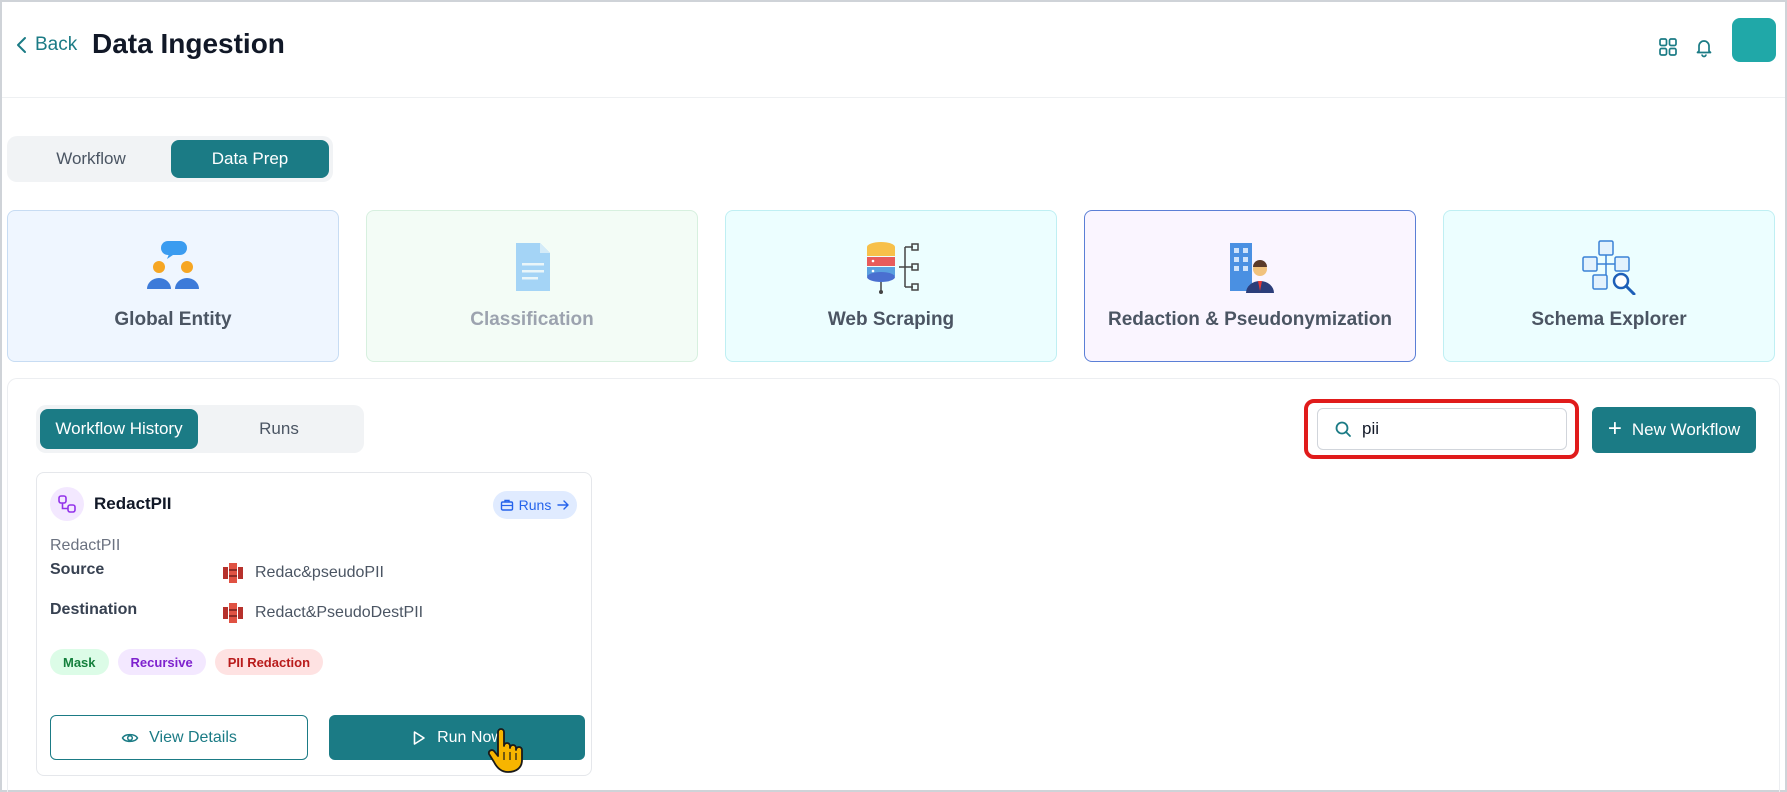 The height and width of the screenshot is (792, 1787). I want to click on view-details-label: View Details, so click(193, 737).